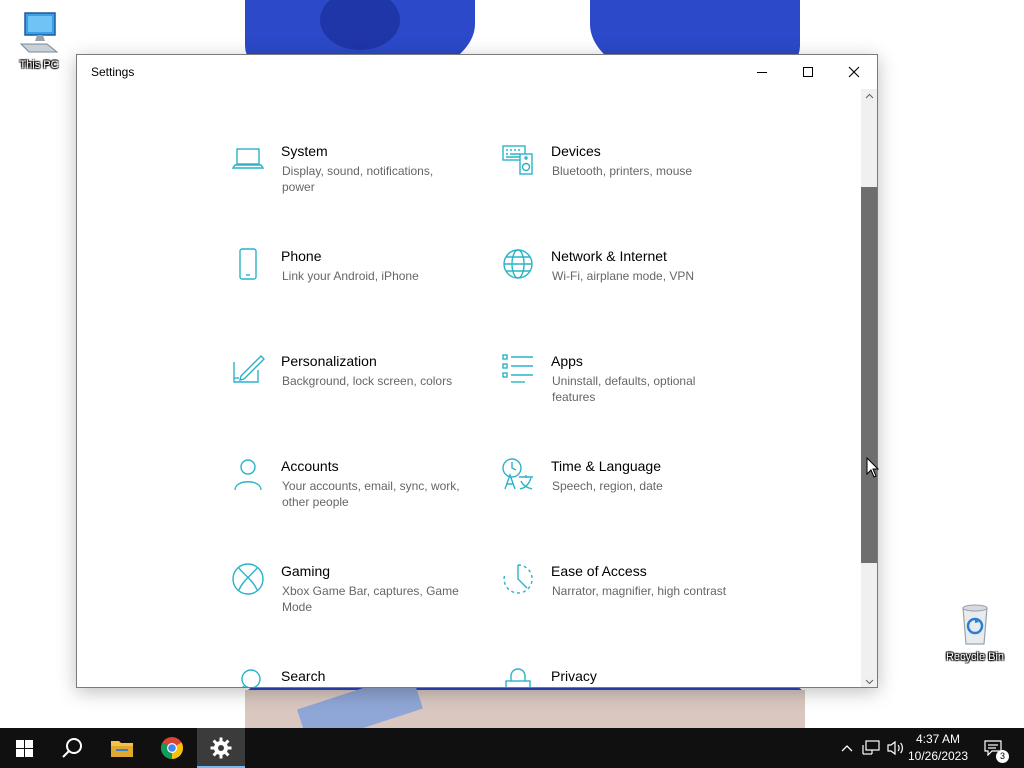  Describe the element at coordinates (113, 72) in the screenshot. I see `window-title: Settings` at that location.